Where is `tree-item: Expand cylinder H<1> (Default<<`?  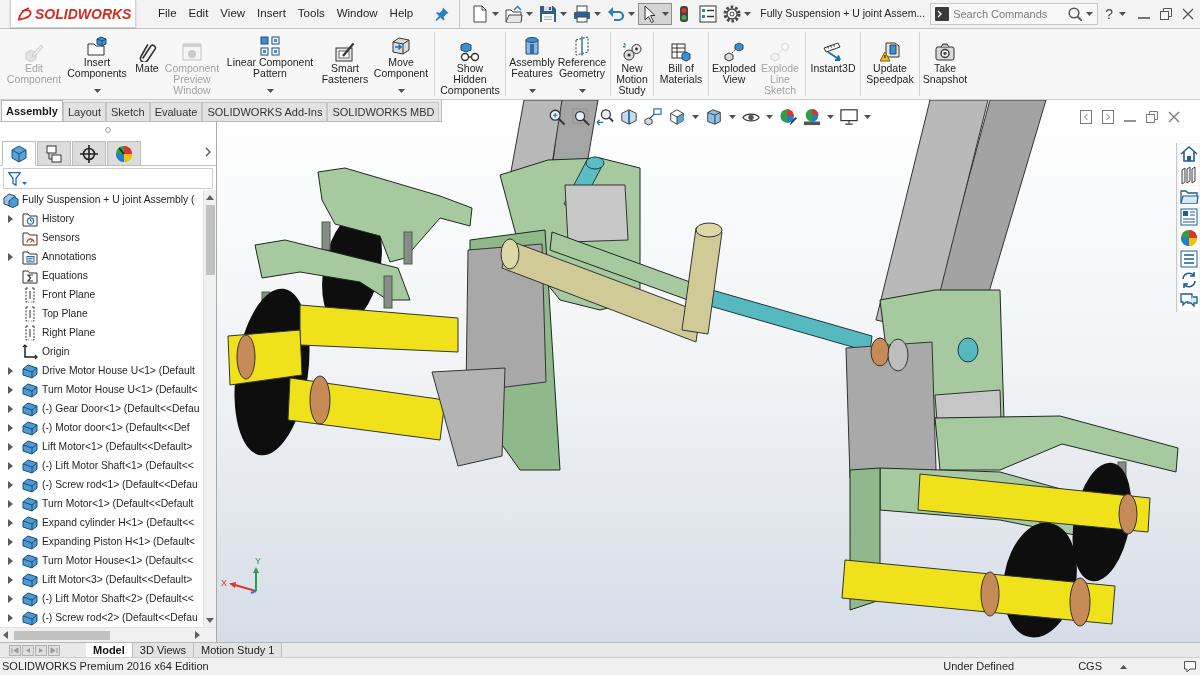
tree-item: Expand cylinder H<1> (Default<< is located at coordinates (118, 522).